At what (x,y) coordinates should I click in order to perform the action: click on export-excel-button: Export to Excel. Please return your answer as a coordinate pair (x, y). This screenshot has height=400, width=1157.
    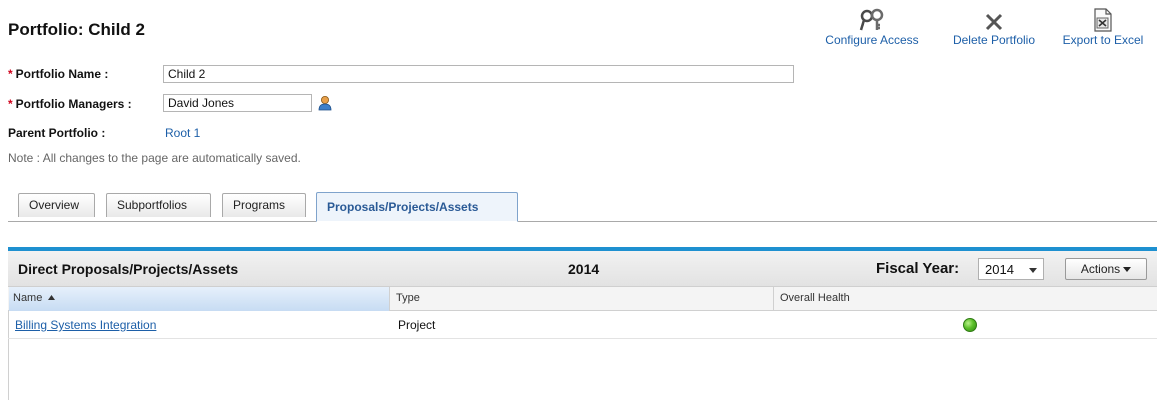
    Looking at the image, I should click on (1103, 26).